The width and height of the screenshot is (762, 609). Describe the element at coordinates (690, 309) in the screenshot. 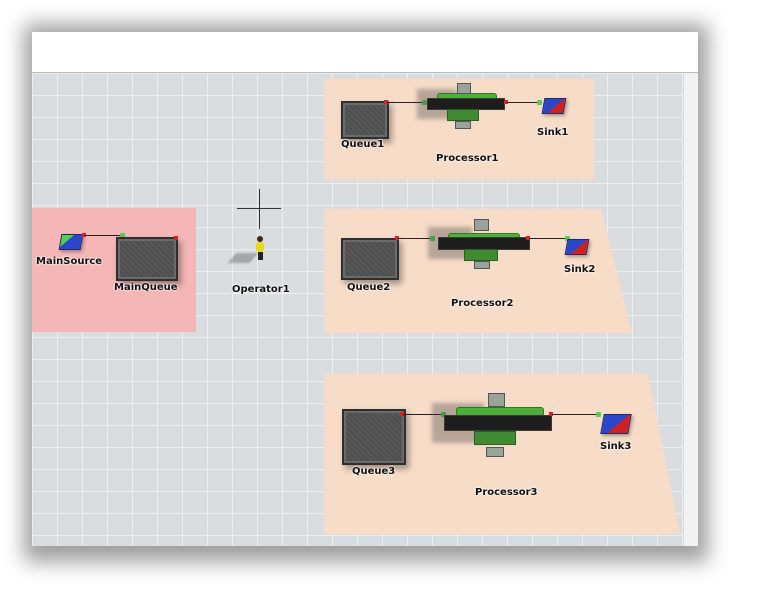

I see `vertical-scrollbar` at that location.